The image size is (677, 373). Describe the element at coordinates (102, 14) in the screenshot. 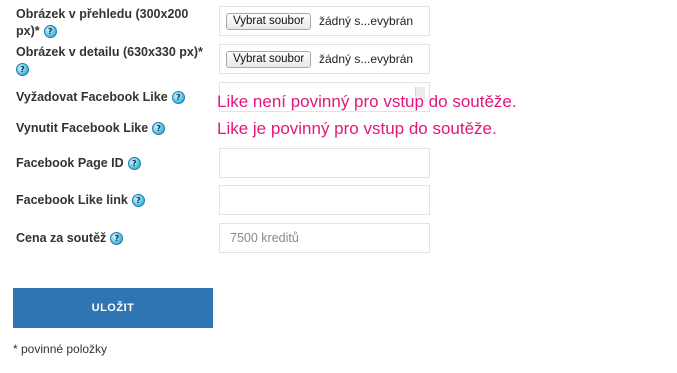

I see `overview-image-label-line1: Obrázek v přehledu (300x200` at that location.